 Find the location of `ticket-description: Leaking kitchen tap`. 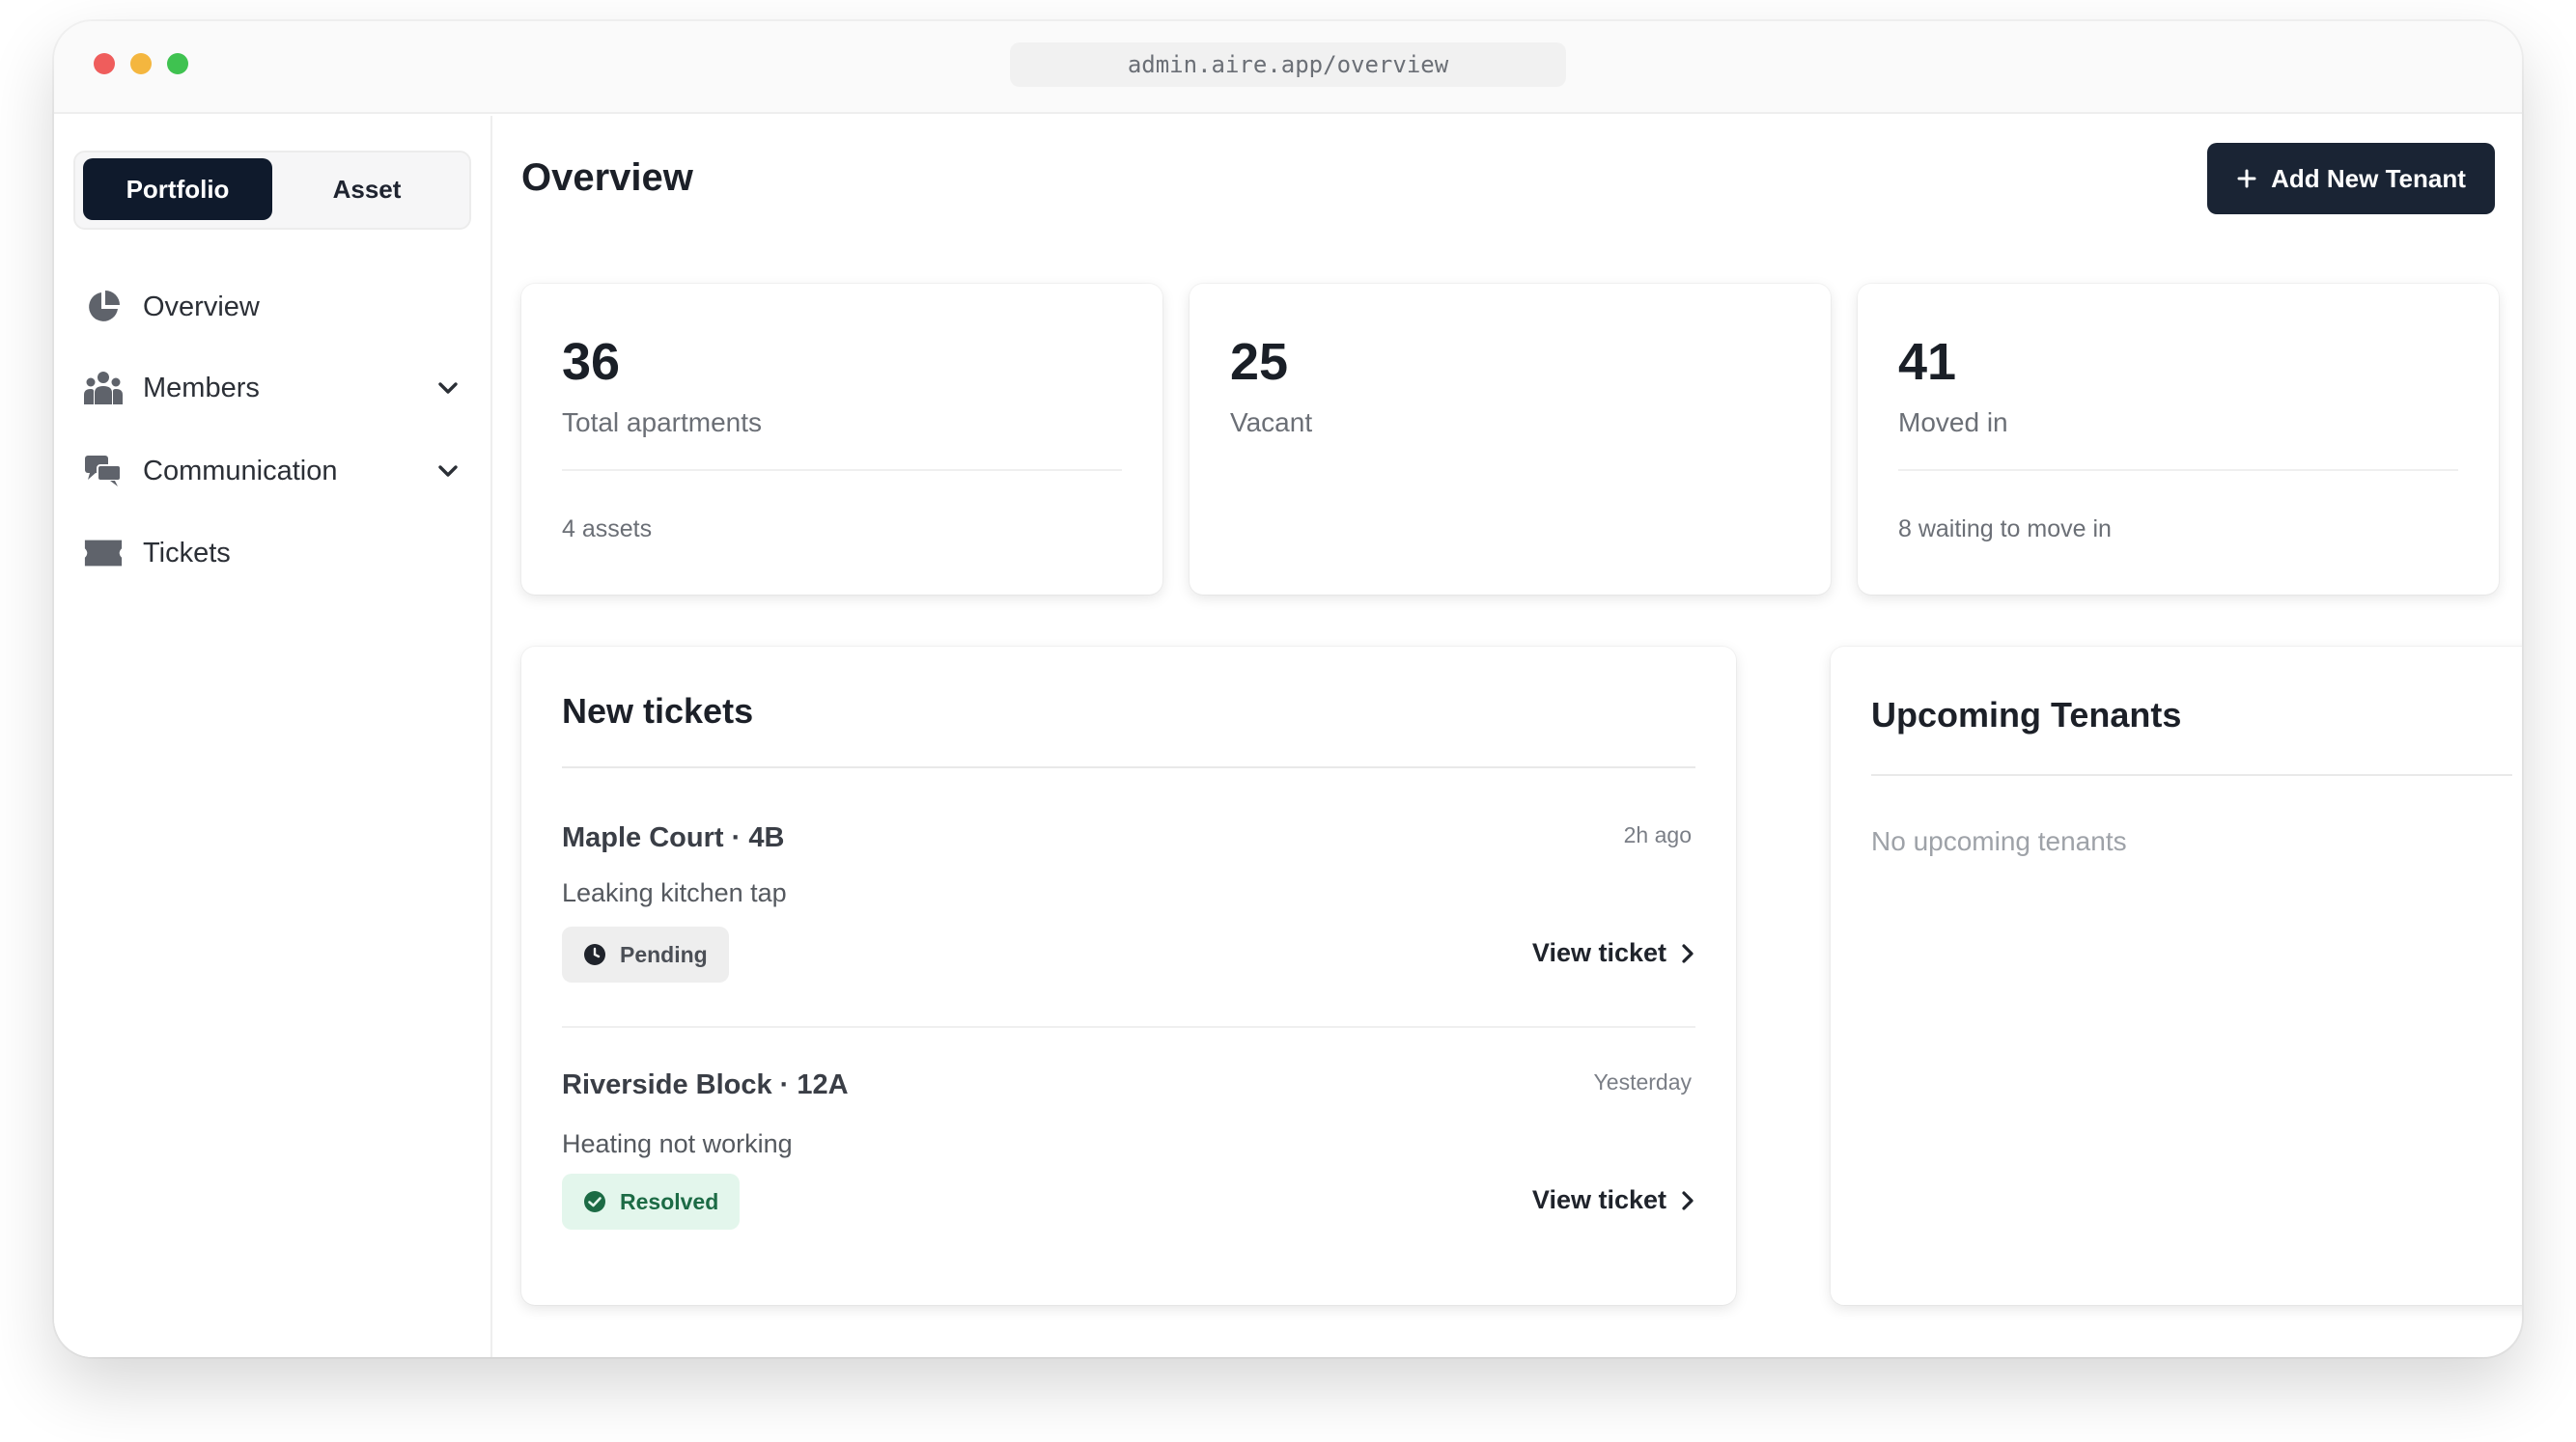

ticket-description: Leaking kitchen tap is located at coordinates (675, 892).